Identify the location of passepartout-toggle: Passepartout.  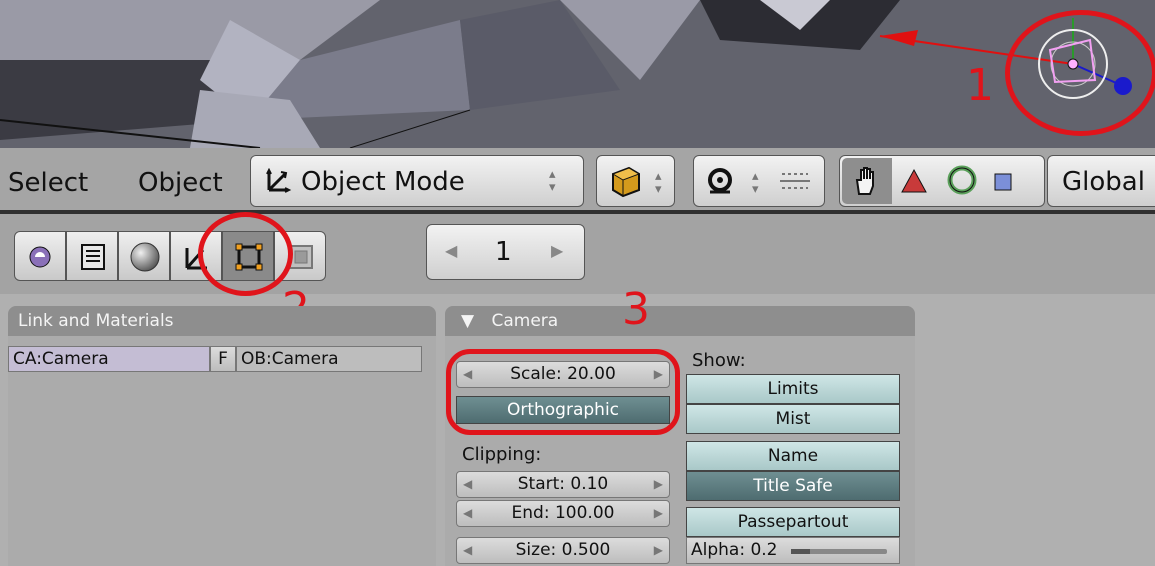
(793, 522).